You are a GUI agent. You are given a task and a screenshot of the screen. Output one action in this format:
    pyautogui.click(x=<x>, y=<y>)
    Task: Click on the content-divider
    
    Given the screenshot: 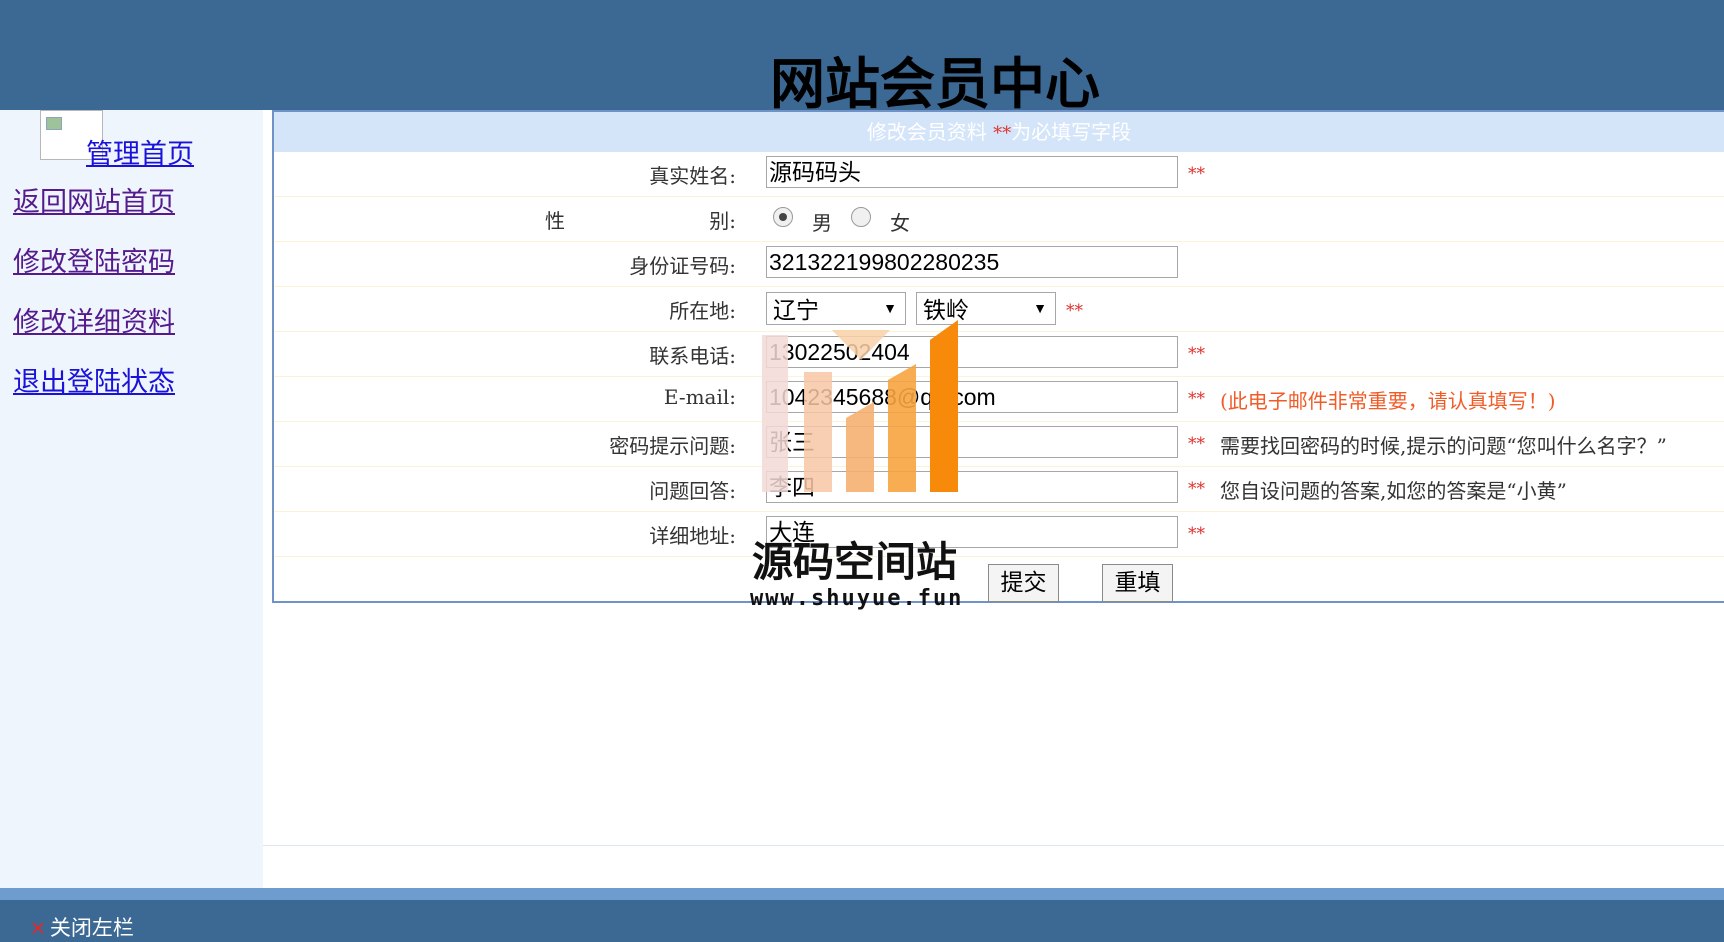 What is the action you would take?
    pyautogui.click(x=993, y=845)
    